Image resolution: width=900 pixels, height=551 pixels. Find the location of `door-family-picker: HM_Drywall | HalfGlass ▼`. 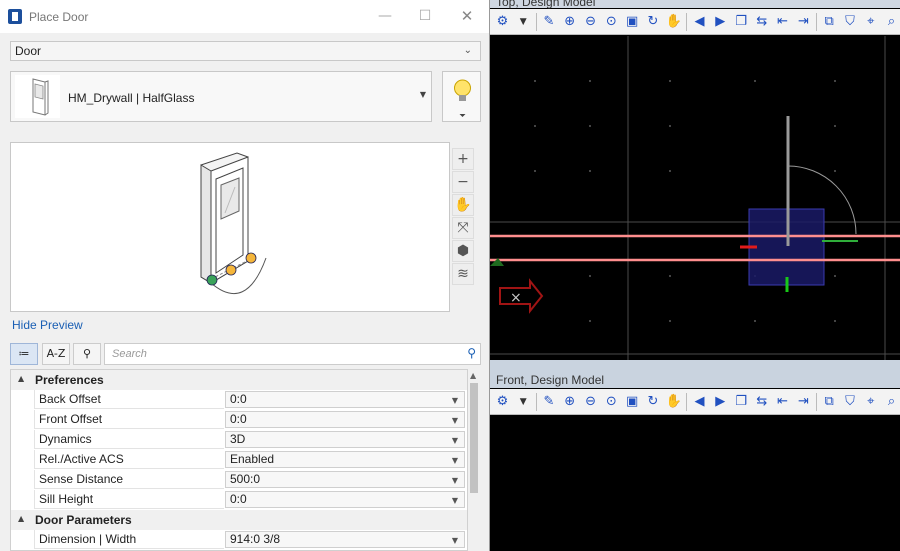

door-family-picker: HM_Drywall | HalfGlass ▼ is located at coordinates (221, 96).